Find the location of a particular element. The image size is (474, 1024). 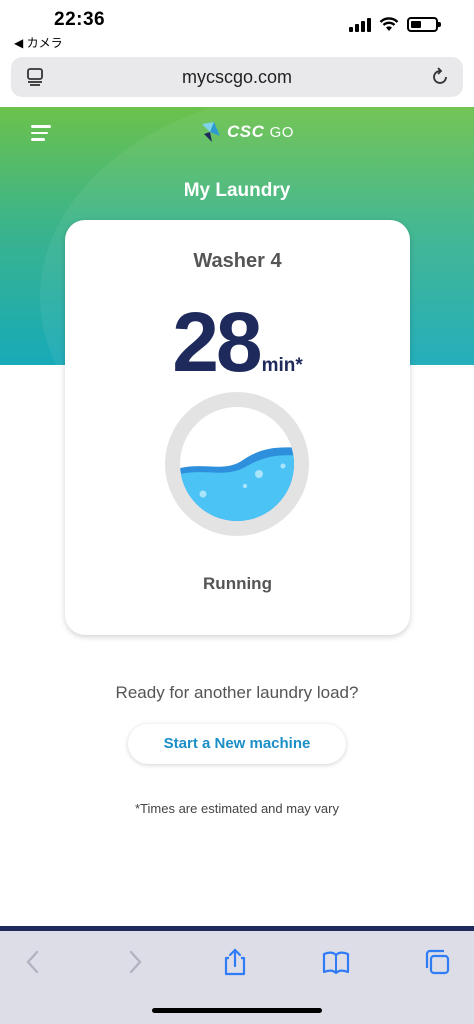

battery-icon is located at coordinates (424, 24).